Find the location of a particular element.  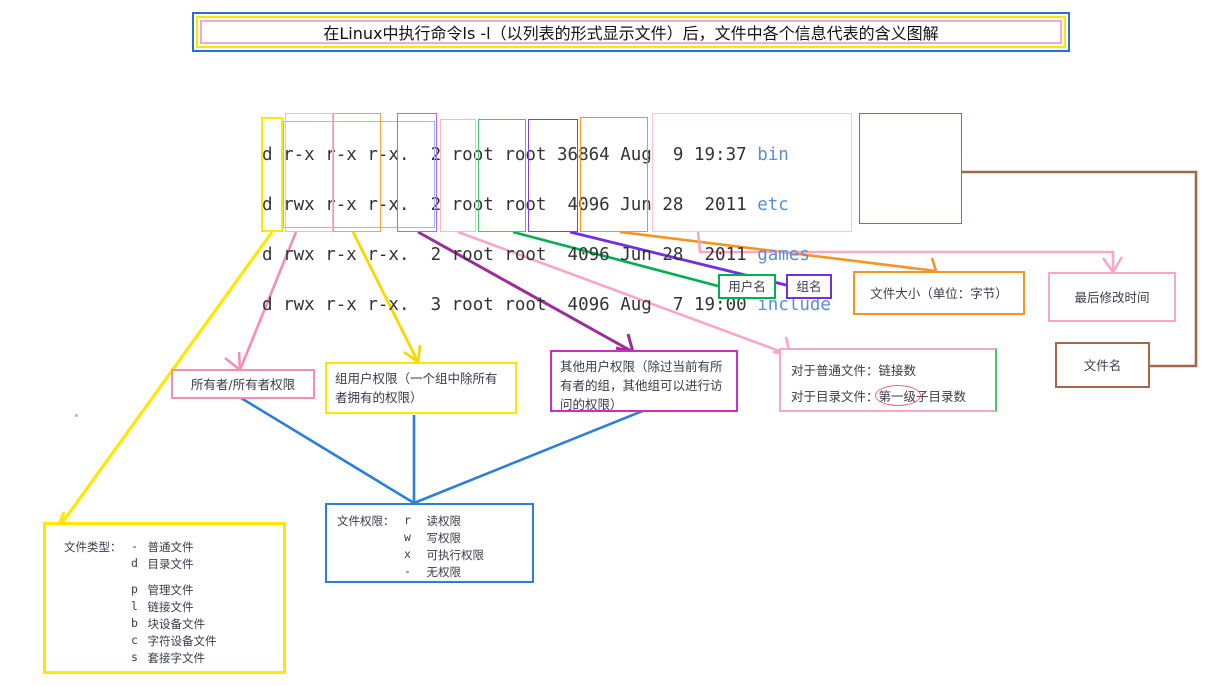

callout-owner-perm-label: 所有者/所有者权限 is located at coordinates (243, 384).